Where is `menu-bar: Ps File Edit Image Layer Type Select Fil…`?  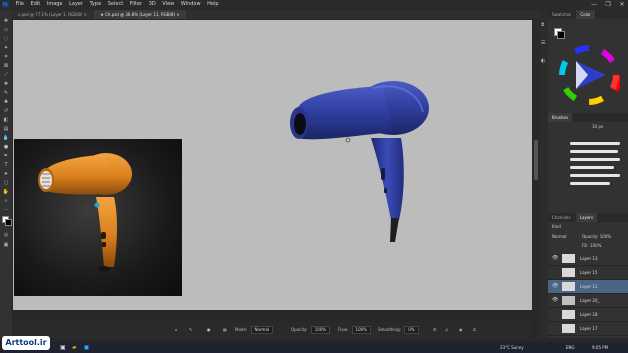 menu-bar: Ps File Edit Image Layer Type Select Fil… is located at coordinates (314, 4).